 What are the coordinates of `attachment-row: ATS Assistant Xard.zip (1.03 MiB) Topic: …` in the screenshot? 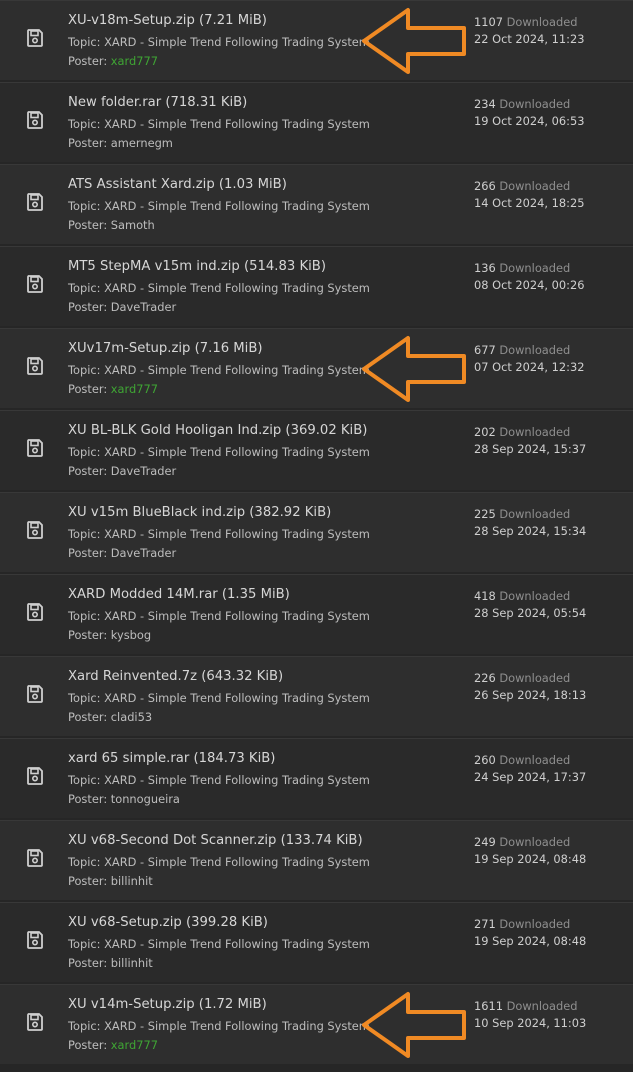 It's located at (316, 204).